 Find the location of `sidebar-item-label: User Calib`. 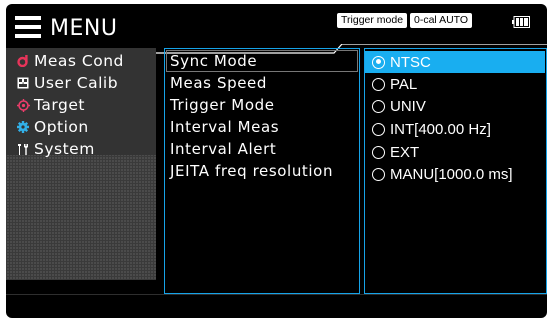

sidebar-item-label: User Calib is located at coordinates (76, 83).